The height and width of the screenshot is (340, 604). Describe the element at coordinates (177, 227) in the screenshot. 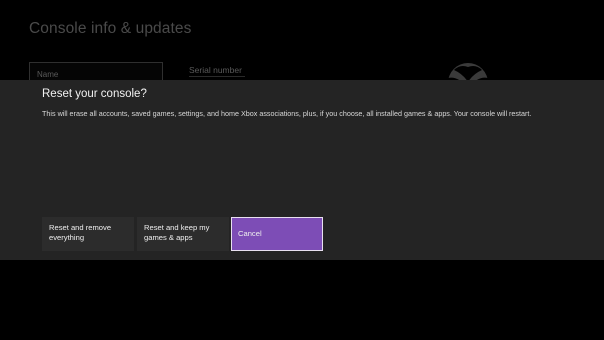

I see `reset-keep-label-line1: Reset and keep my` at that location.